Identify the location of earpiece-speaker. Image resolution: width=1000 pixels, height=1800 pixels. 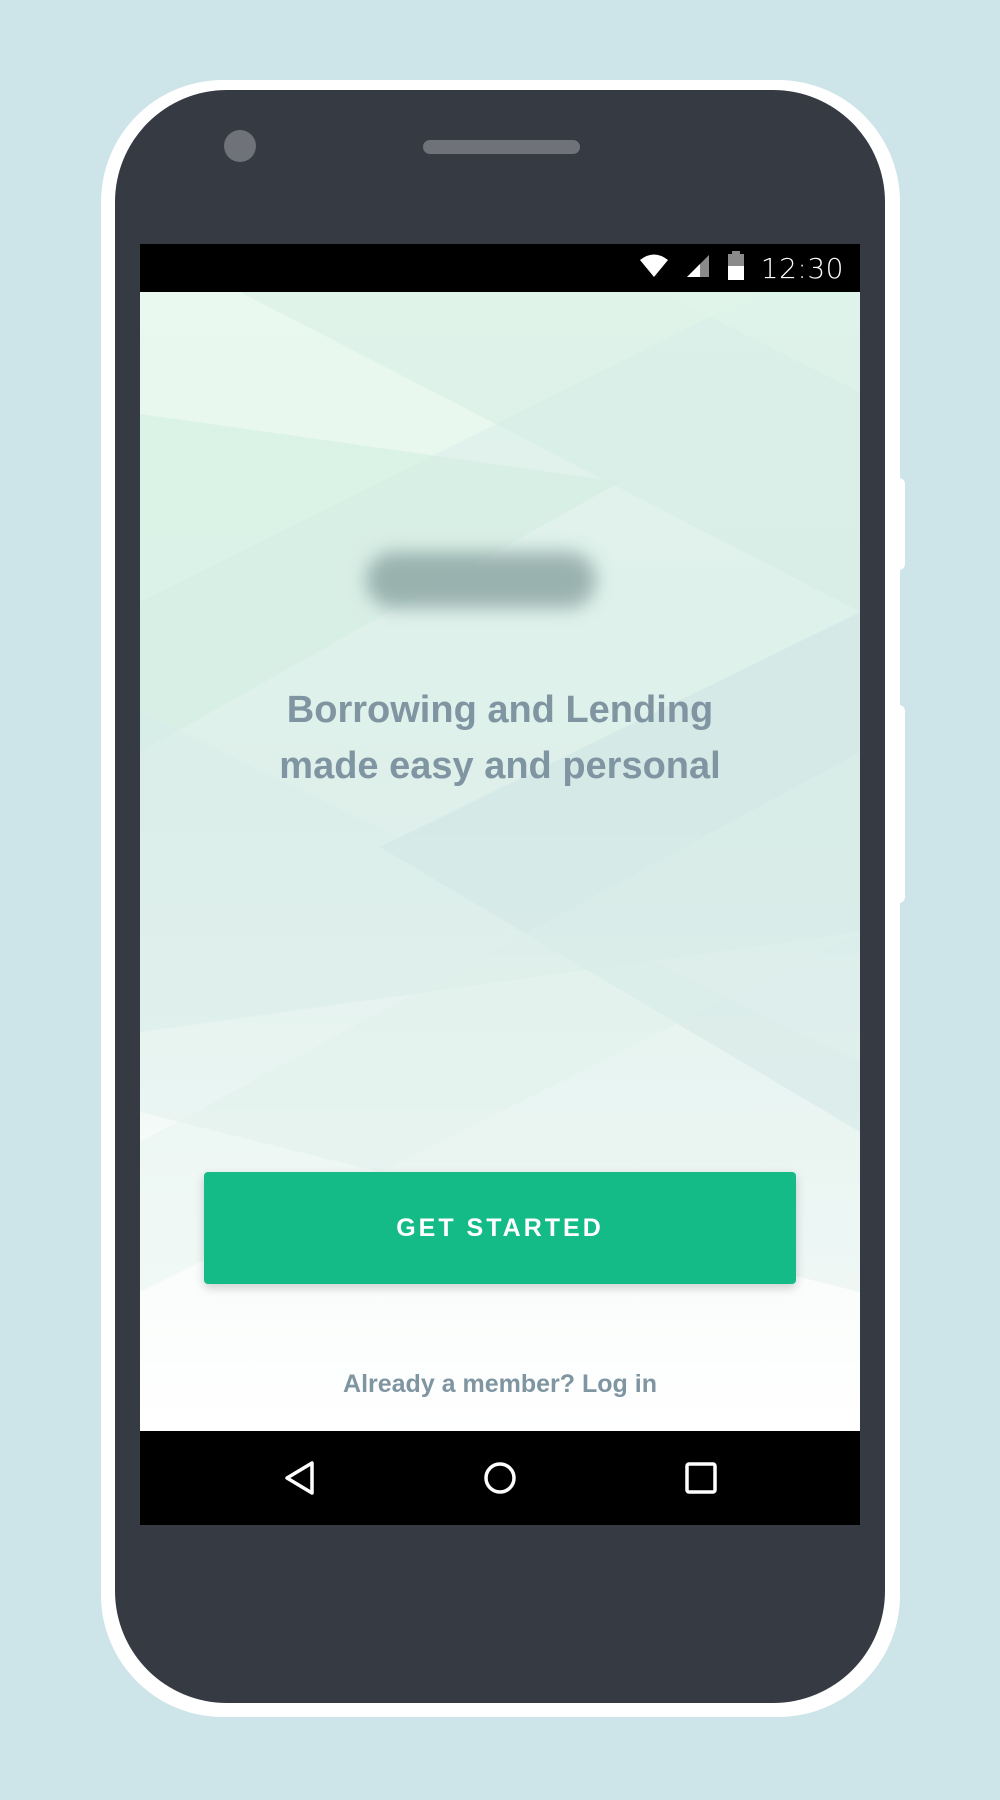
(501, 147).